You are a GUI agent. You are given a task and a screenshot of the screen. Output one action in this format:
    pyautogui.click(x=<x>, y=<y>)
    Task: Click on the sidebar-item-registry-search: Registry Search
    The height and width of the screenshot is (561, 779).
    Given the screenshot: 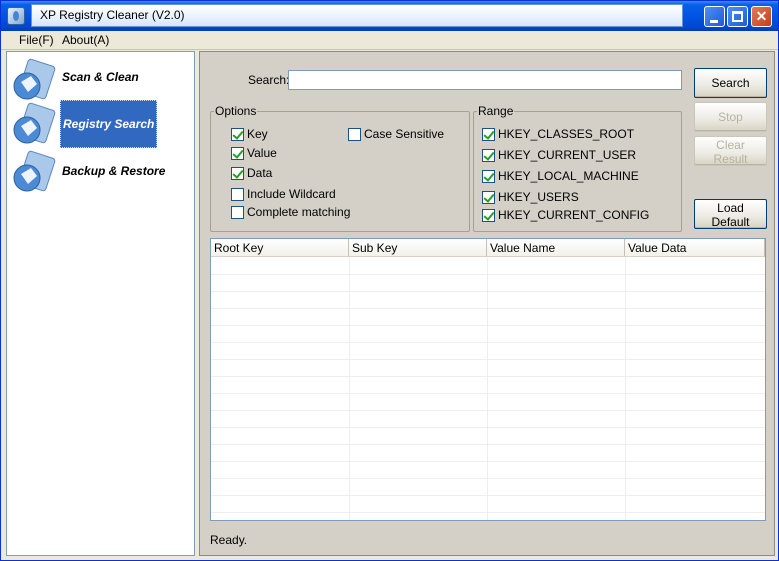 What is the action you would take?
    pyautogui.click(x=100, y=125)
    